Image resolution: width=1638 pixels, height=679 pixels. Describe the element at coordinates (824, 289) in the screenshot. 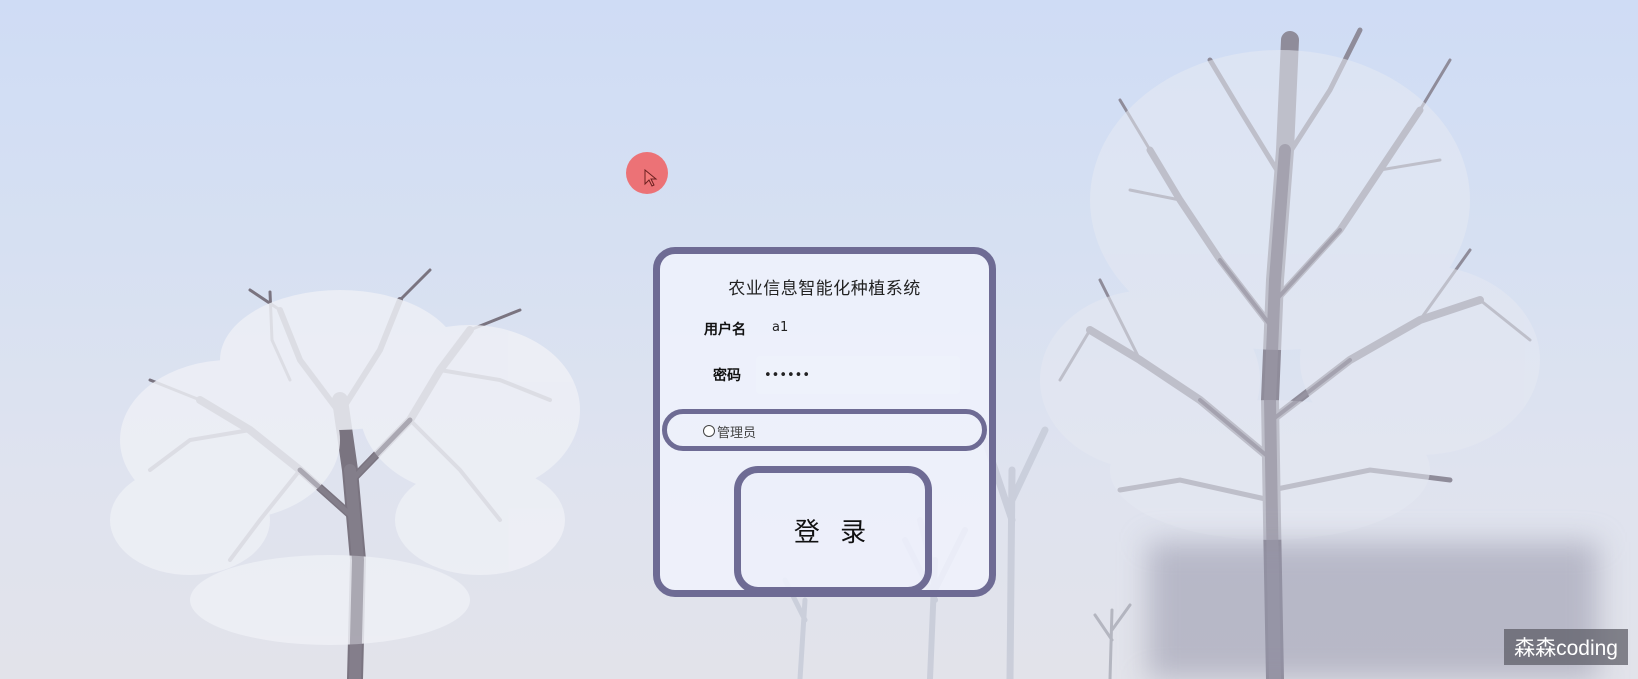

I see `app-title: 农业信息智能化种植系统` at that location.